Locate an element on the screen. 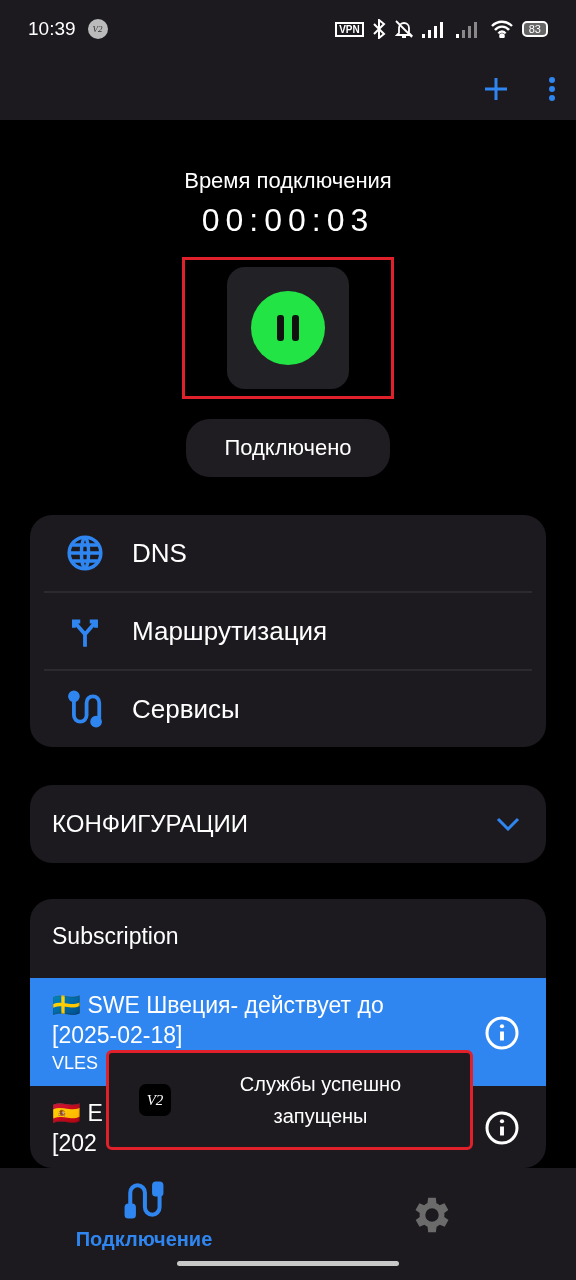 The height and width of the screenshot is (1280, 576). app-notification-badge: V2 is located at coordinates (97, 29).